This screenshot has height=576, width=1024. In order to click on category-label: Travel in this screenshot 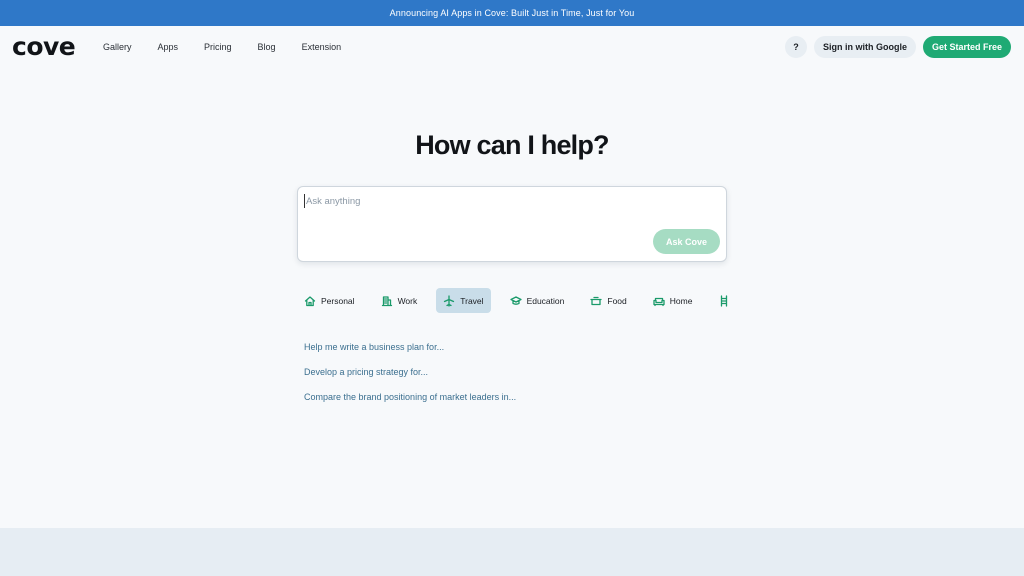, I will do `click(472, 300)`.